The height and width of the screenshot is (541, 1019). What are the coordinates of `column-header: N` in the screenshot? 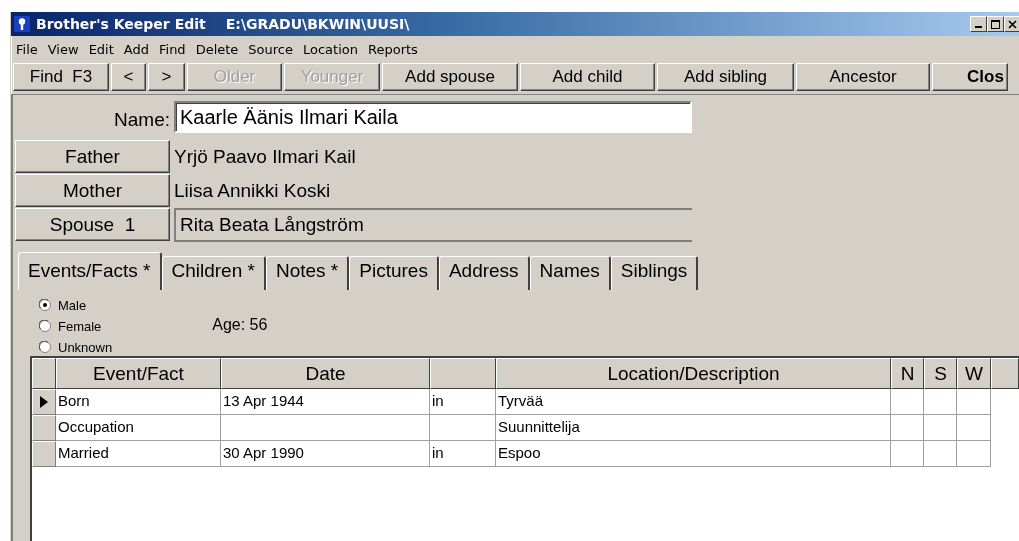 It's located at (907, 373).